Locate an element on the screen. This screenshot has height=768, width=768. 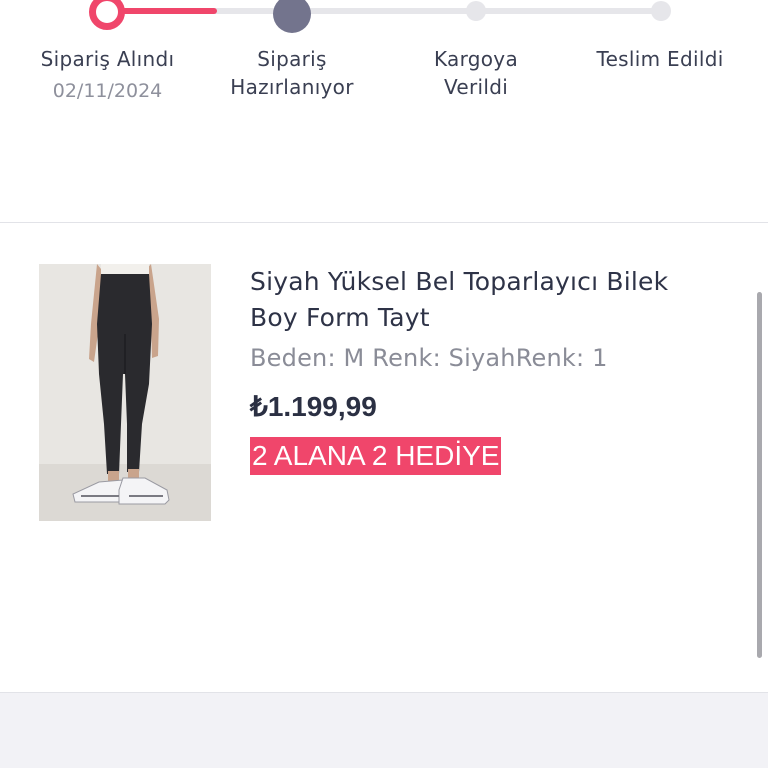
step-received-indicator is located at coordinates (107, 15).